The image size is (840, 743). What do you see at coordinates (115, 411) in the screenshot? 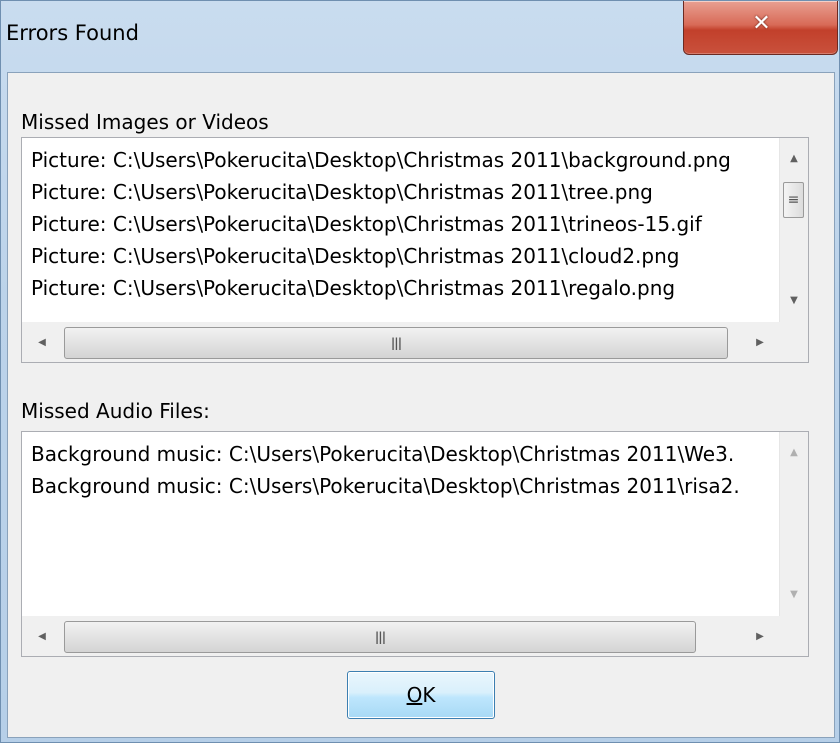
I see `audio-section-label: Missed Audio Files:` at bounding box center [115, 411].